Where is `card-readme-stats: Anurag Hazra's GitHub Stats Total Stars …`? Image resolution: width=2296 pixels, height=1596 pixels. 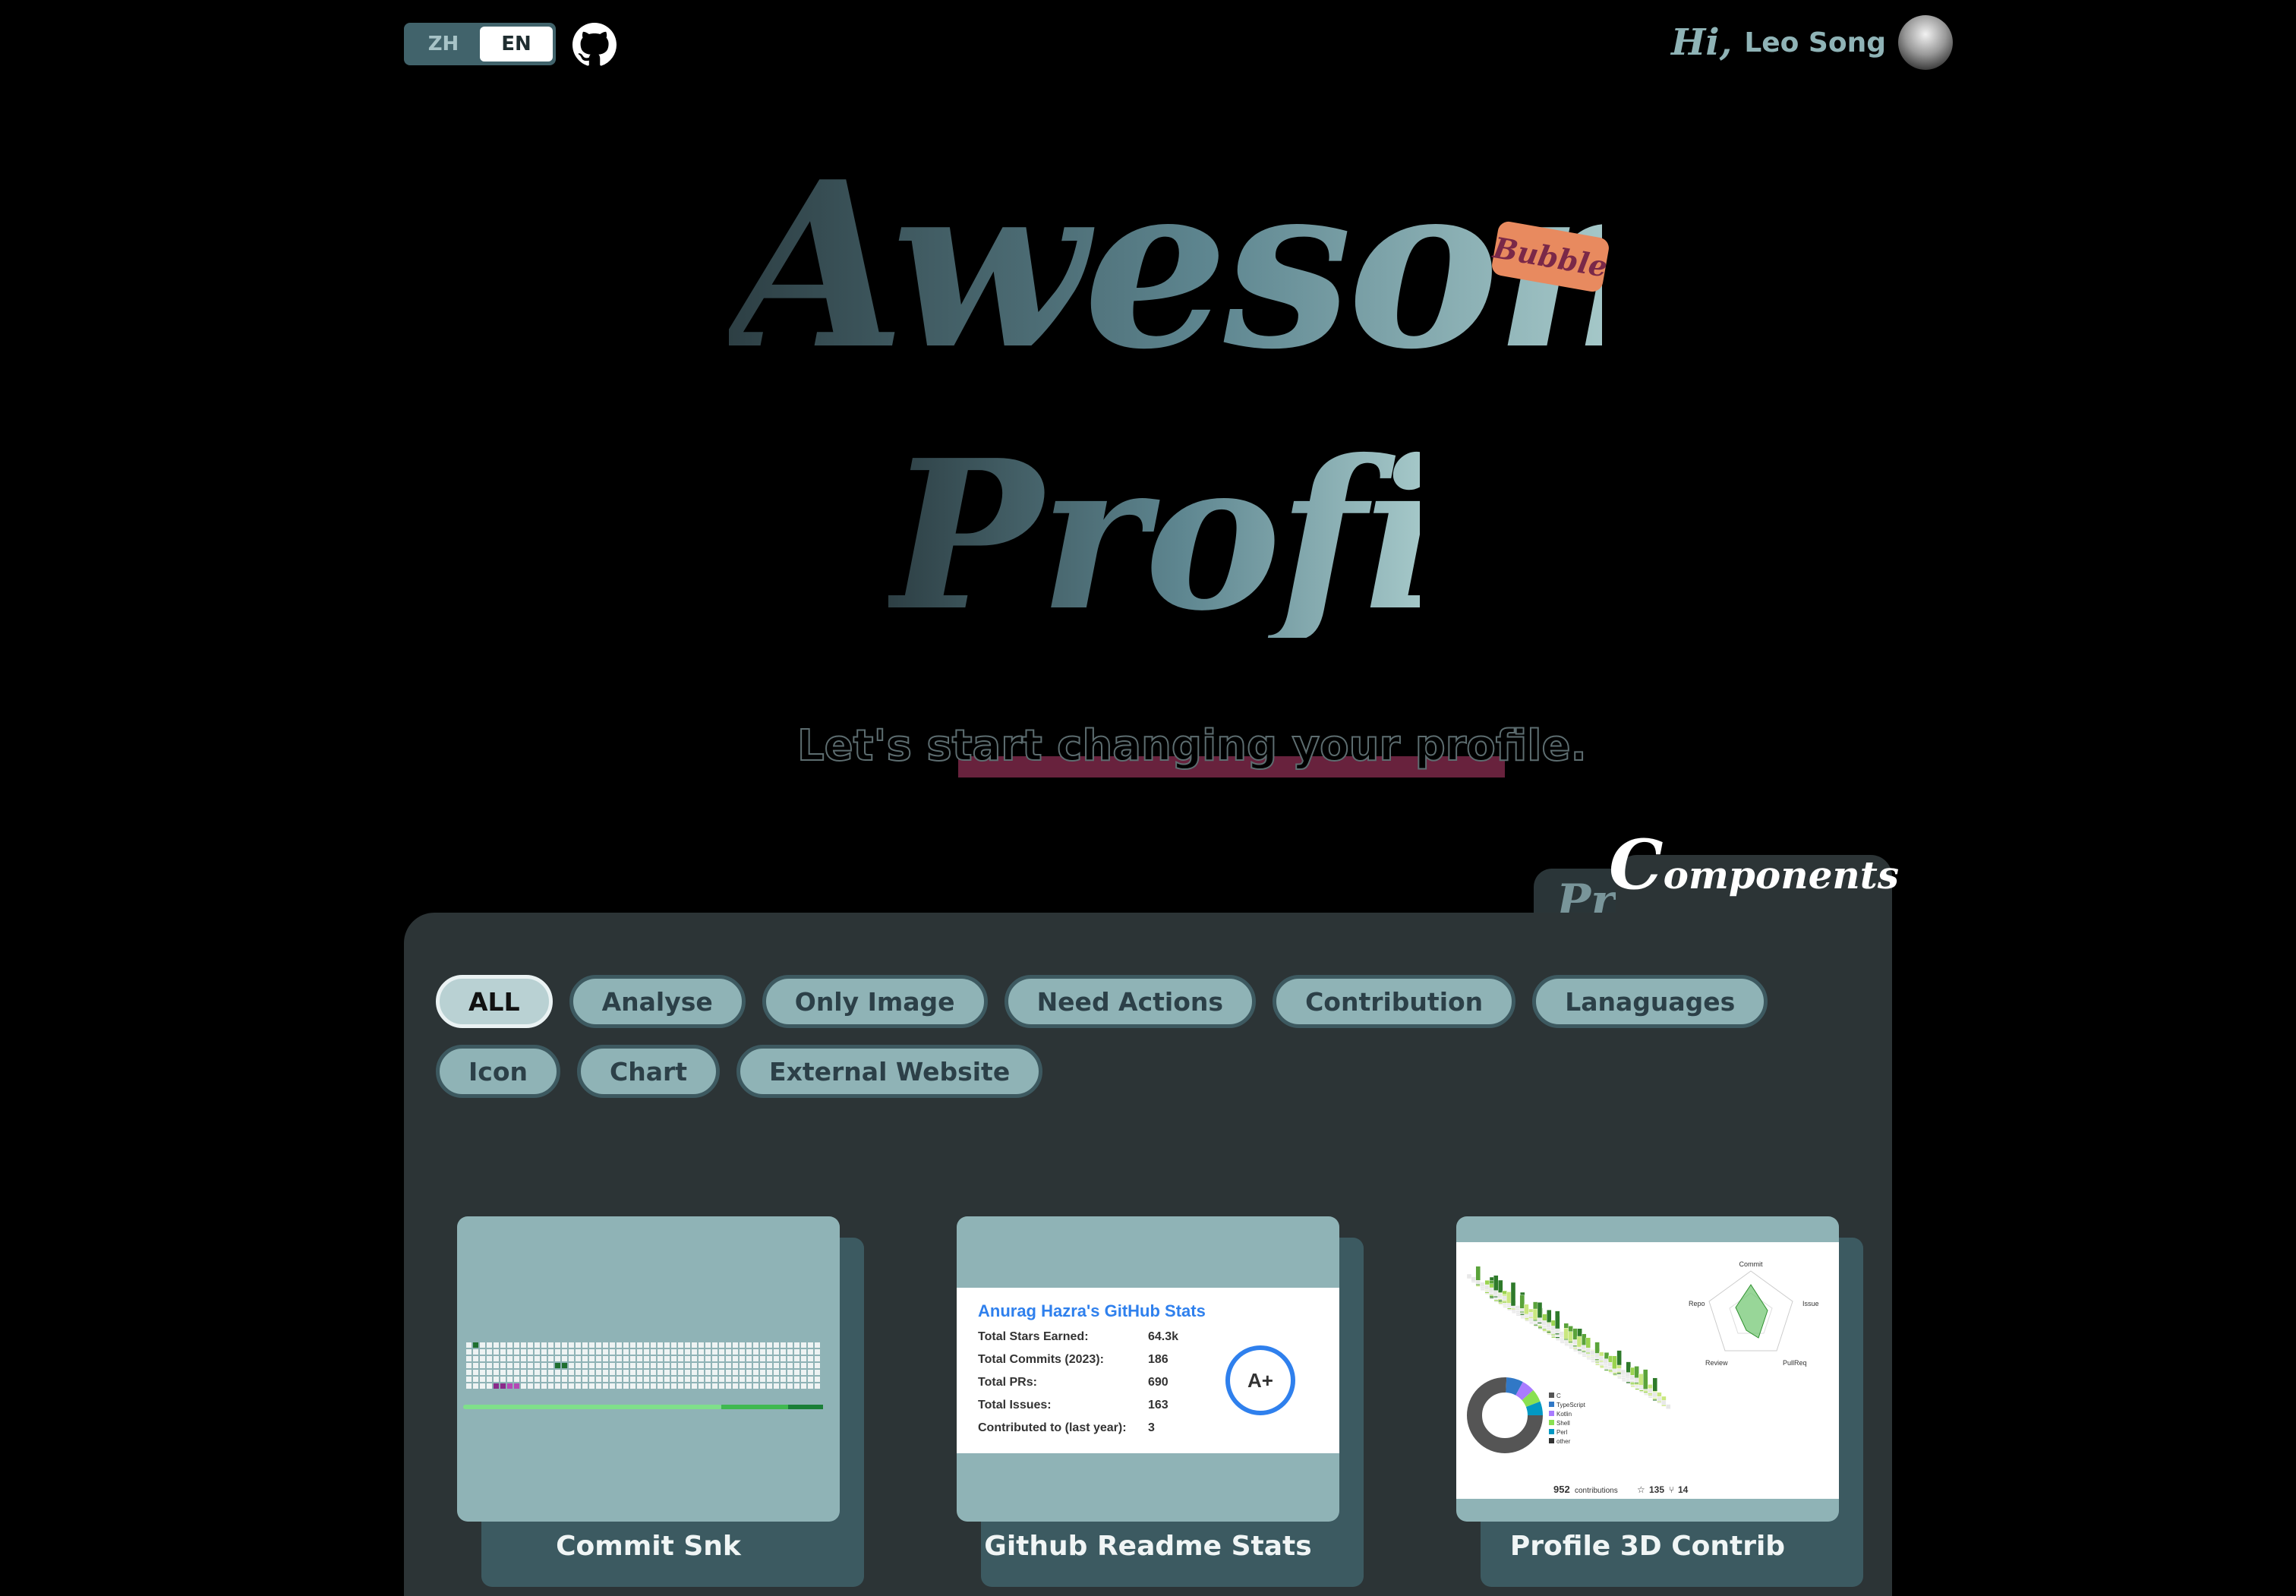
card-readme-stats: Anurag Hazra's GitHub Stats Total Stars … is located at coordinates (1148, 1369).